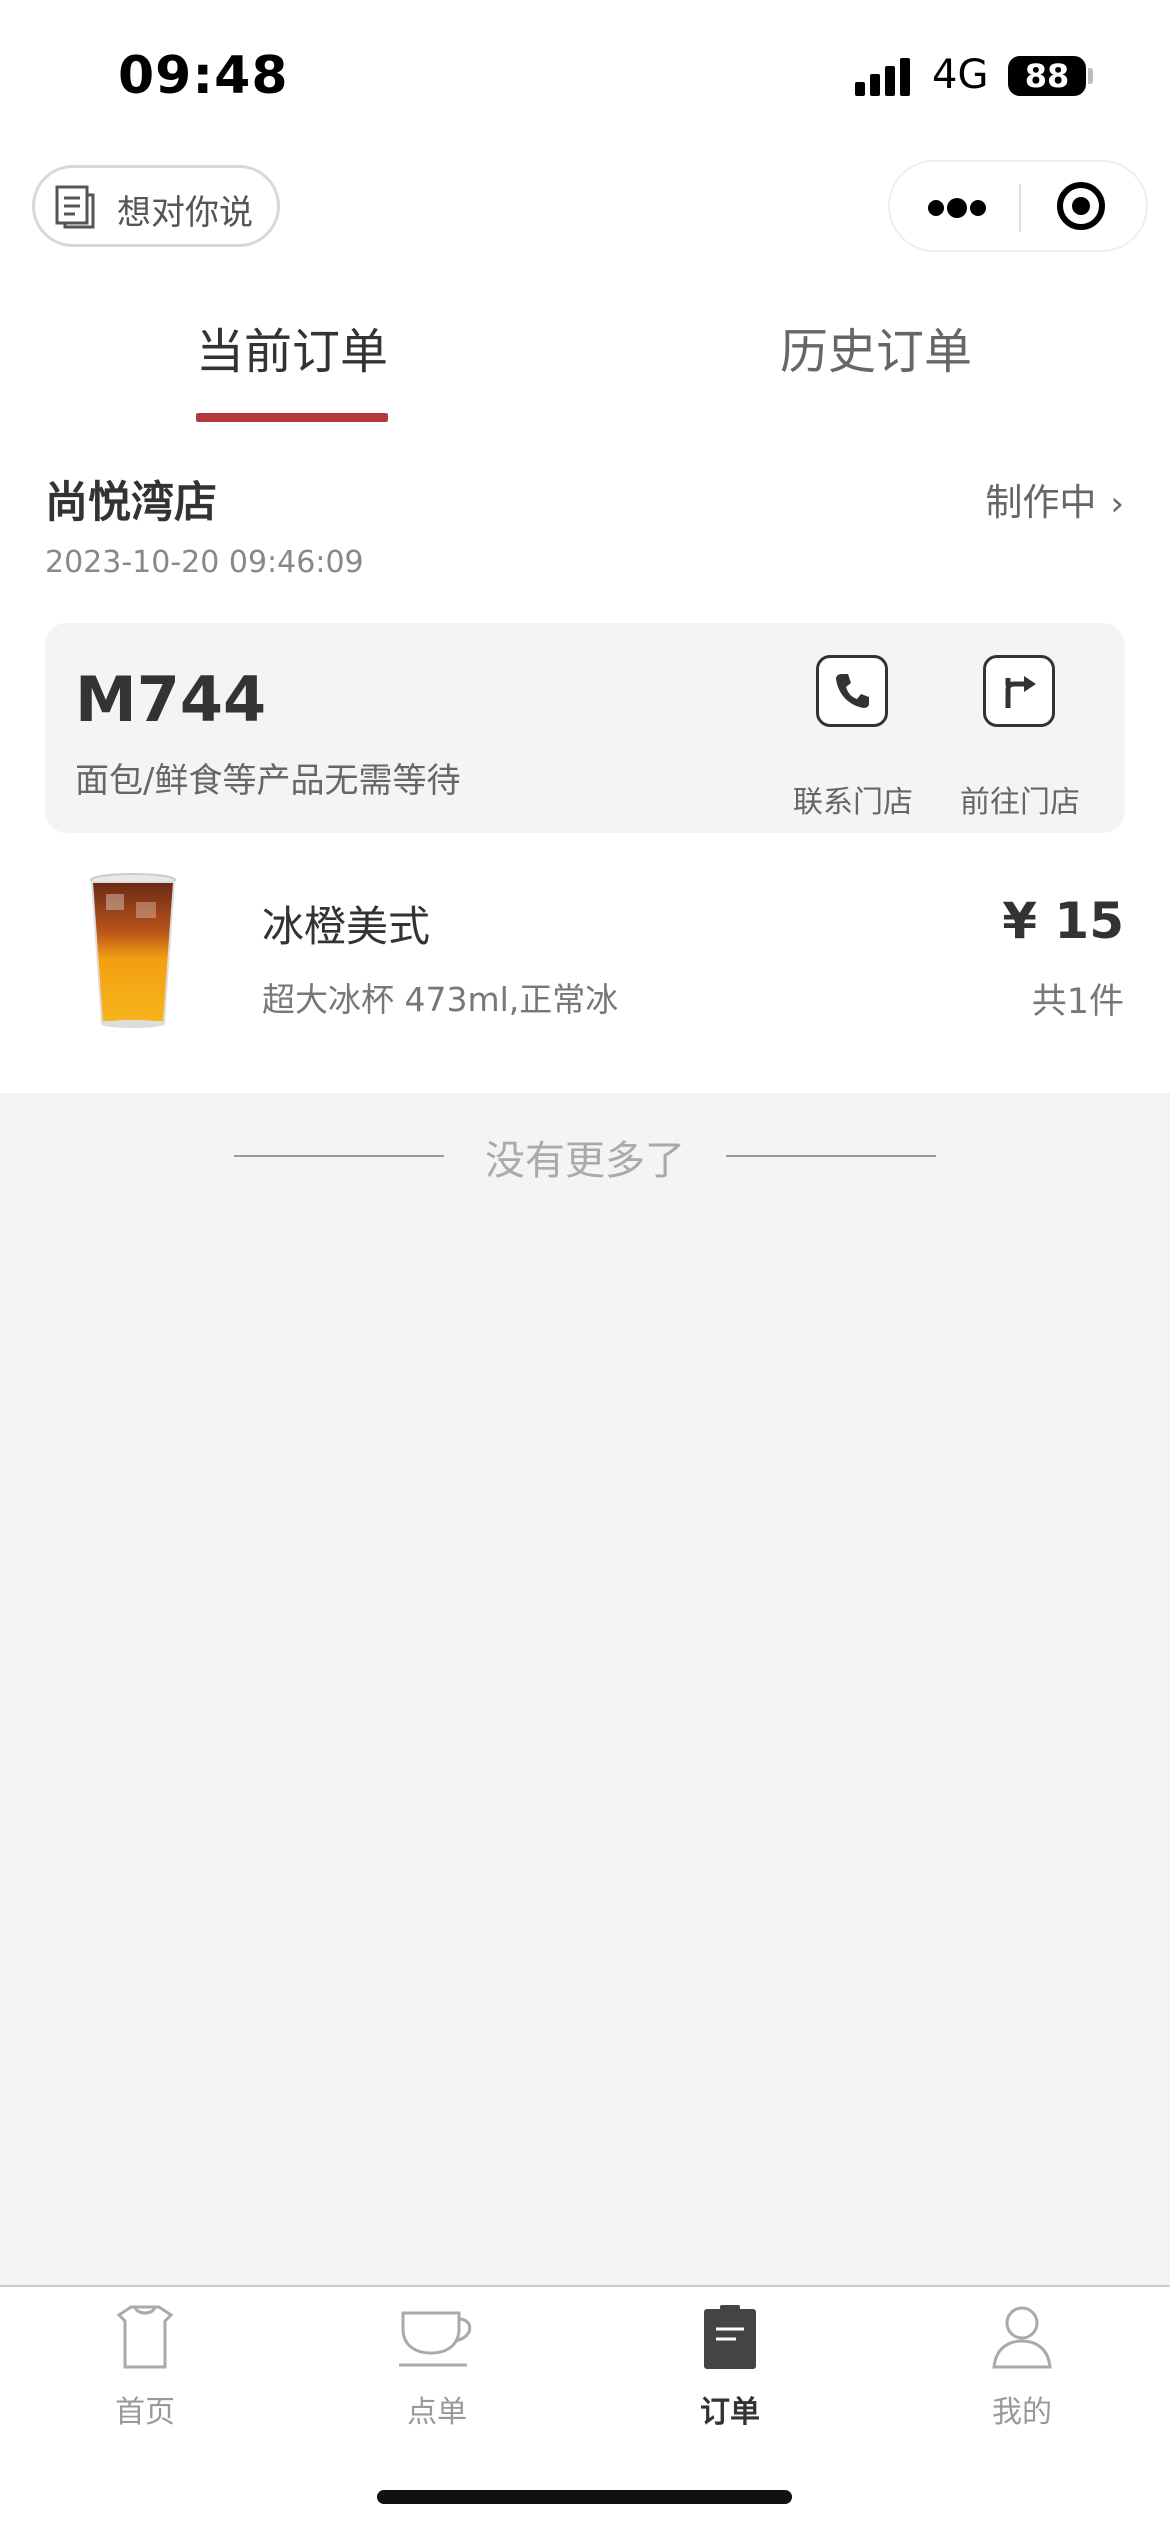  What do you see at coordinates (292, 417) in the screenshot?
I see `active-tab-indicator` at bounding box center [292, 417].